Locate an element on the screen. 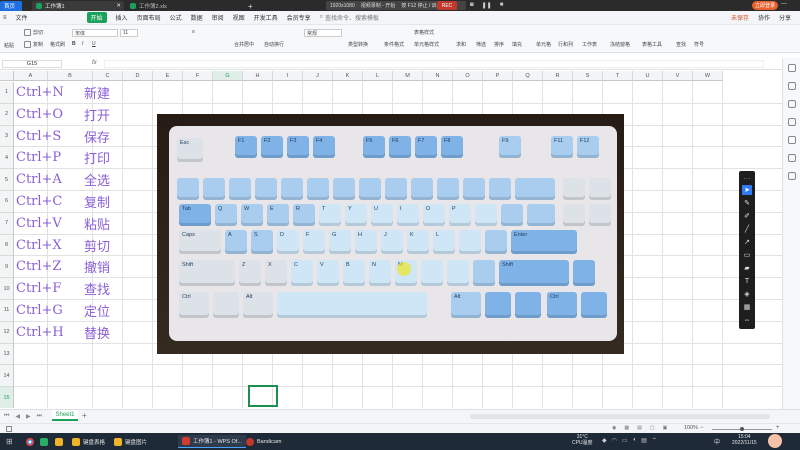  table-style-button: 表格样式 is located at coordinates (424, 32).